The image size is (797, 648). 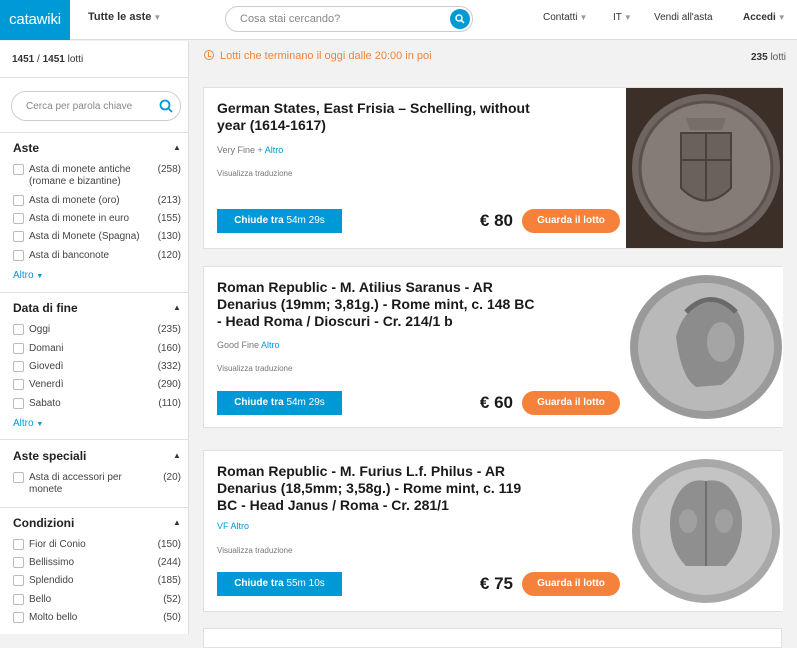 What do you see at coordinates (172, 599) in the screenshot?
I see `facet-item-count: (52)` at bounding box center [172, 599].